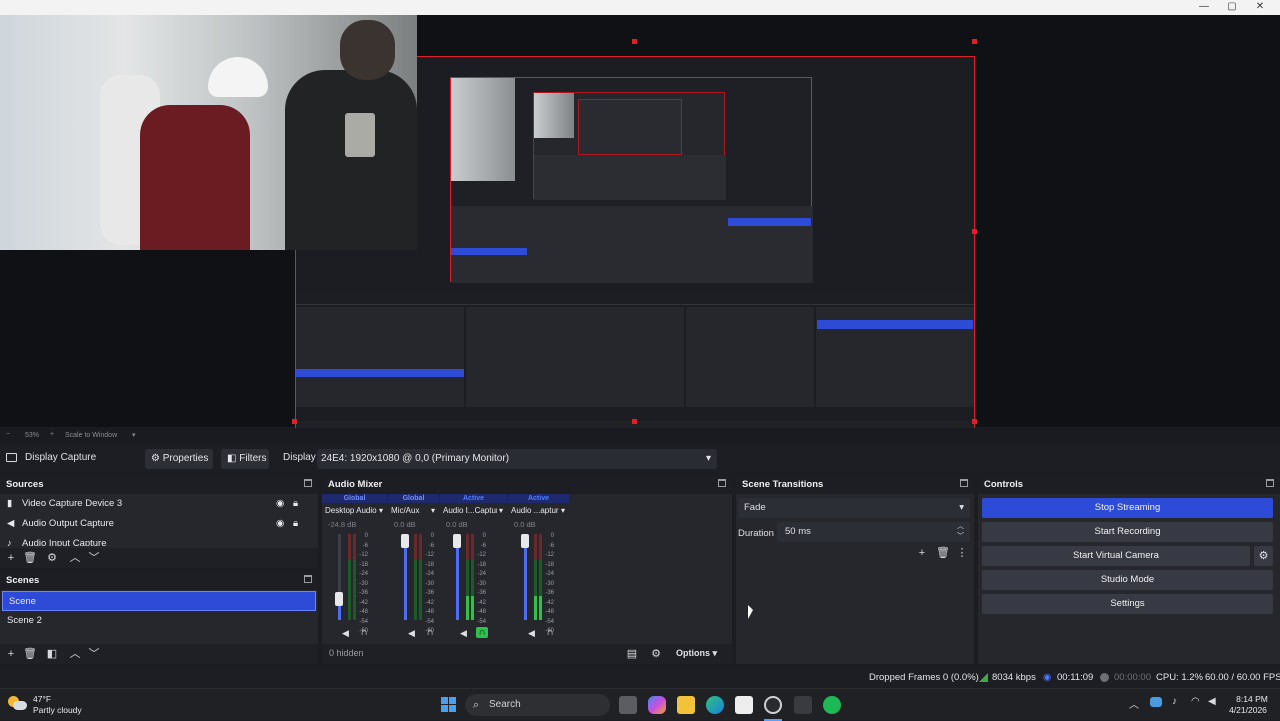  Describe the element at coordinates (1248, 710) in the screenshot. I see `clock-date: 4/21/2026` at that location.